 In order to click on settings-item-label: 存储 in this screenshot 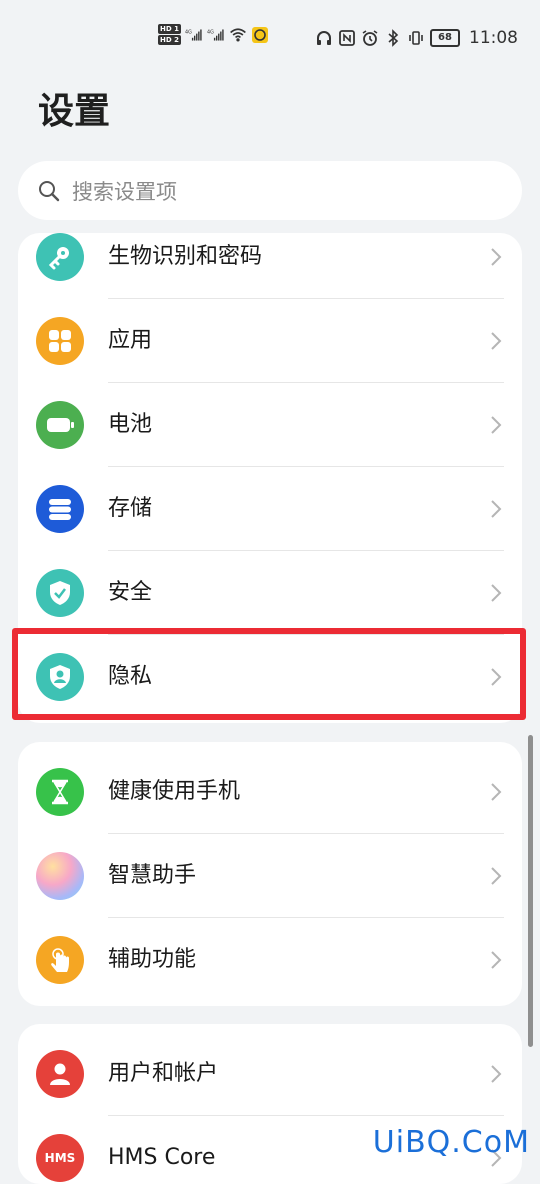, I will do `click(130, 508)`.